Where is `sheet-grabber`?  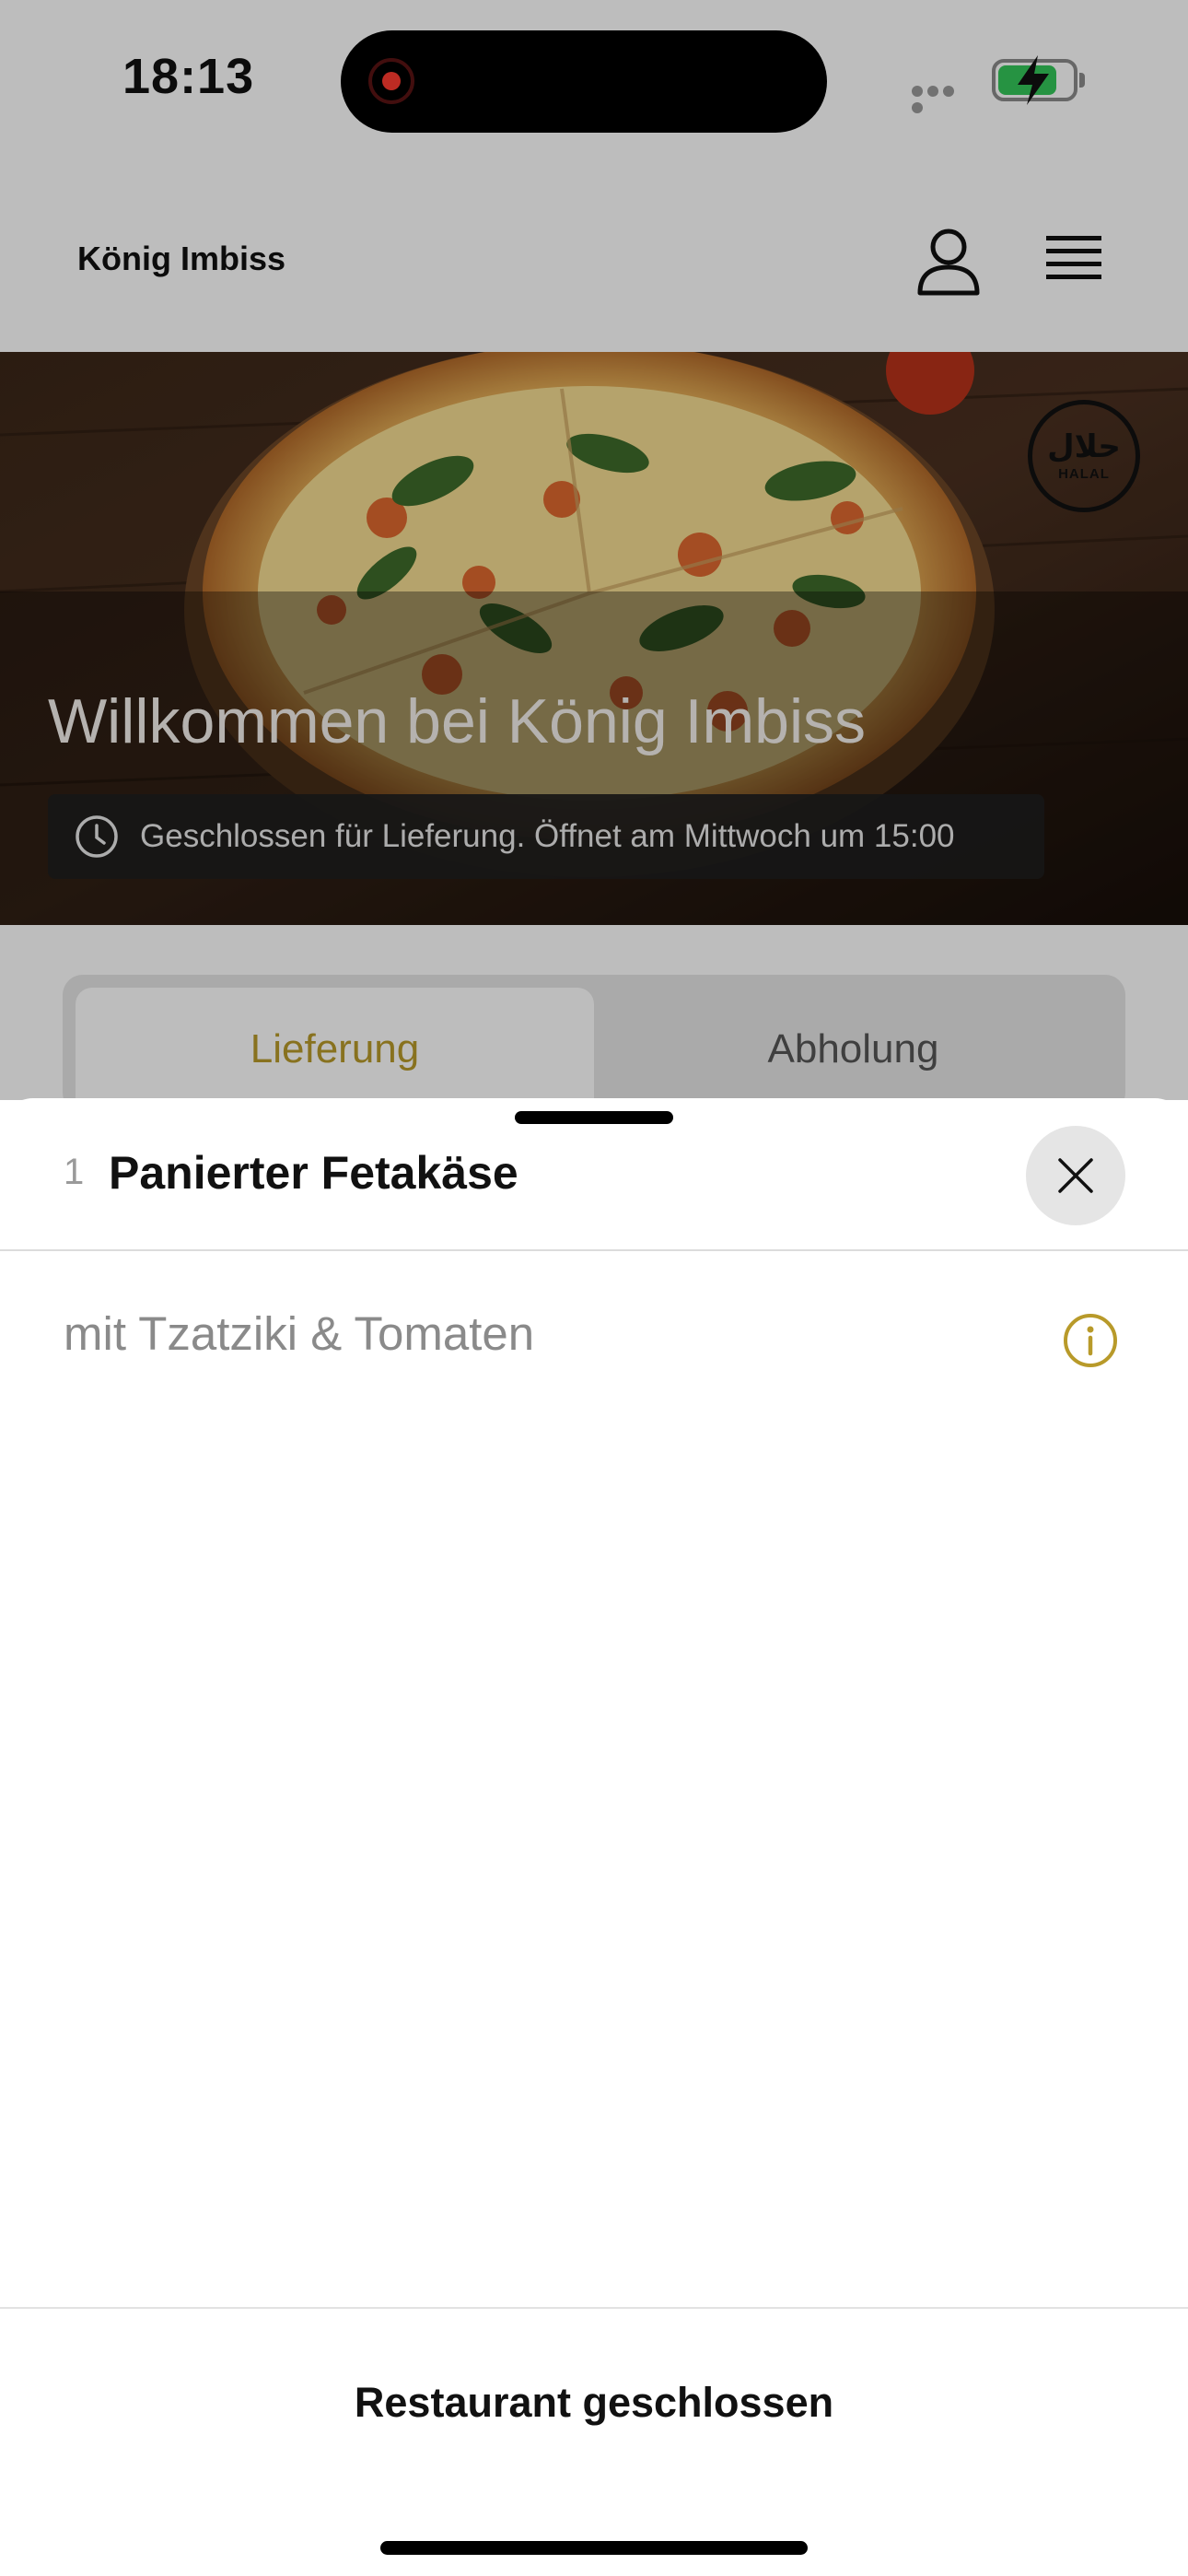 sheet-grabber is located at coordinates (594, 1117).